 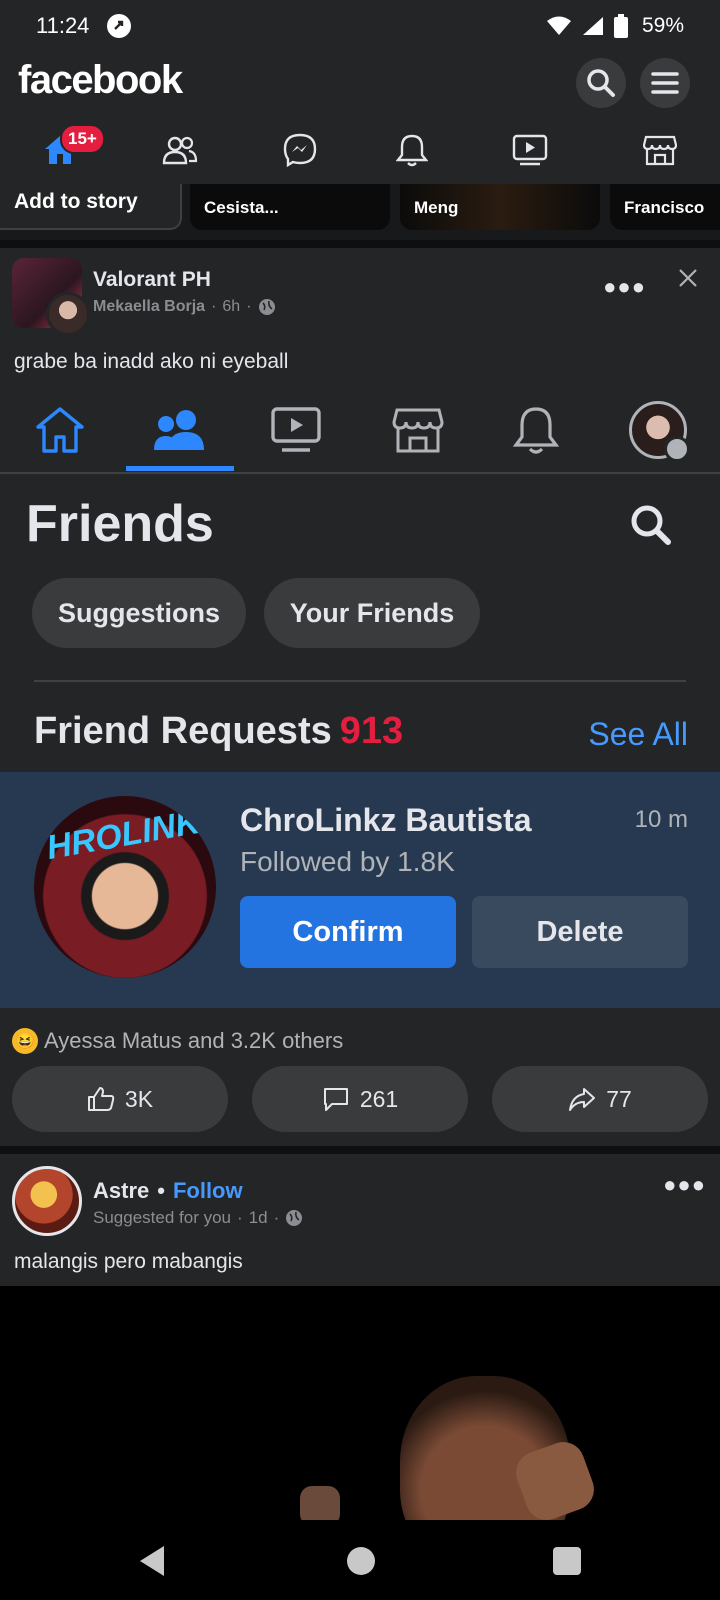 I want to click on globe-icon, so click(x=294, y=1218).